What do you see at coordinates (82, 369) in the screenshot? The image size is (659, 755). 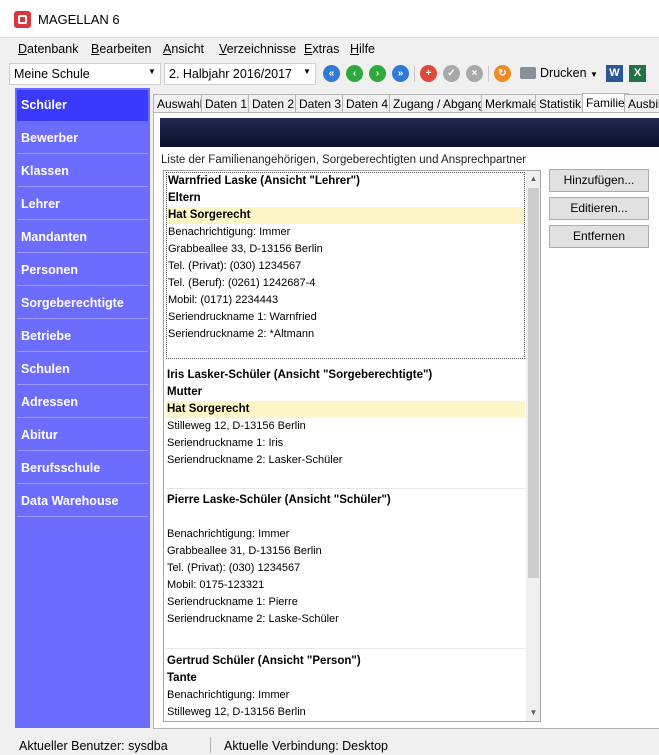 I see `sidebar-item-schulen: Schulen` at bounding box center [82, 369].